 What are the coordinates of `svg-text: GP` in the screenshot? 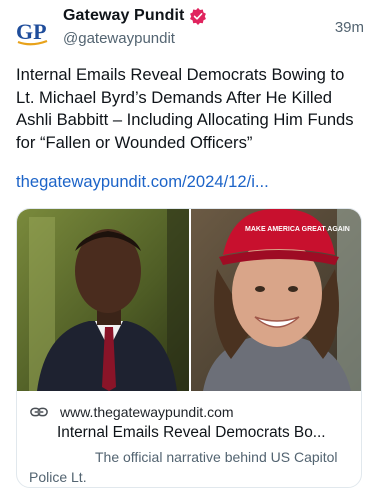 It's located at (31, 31).